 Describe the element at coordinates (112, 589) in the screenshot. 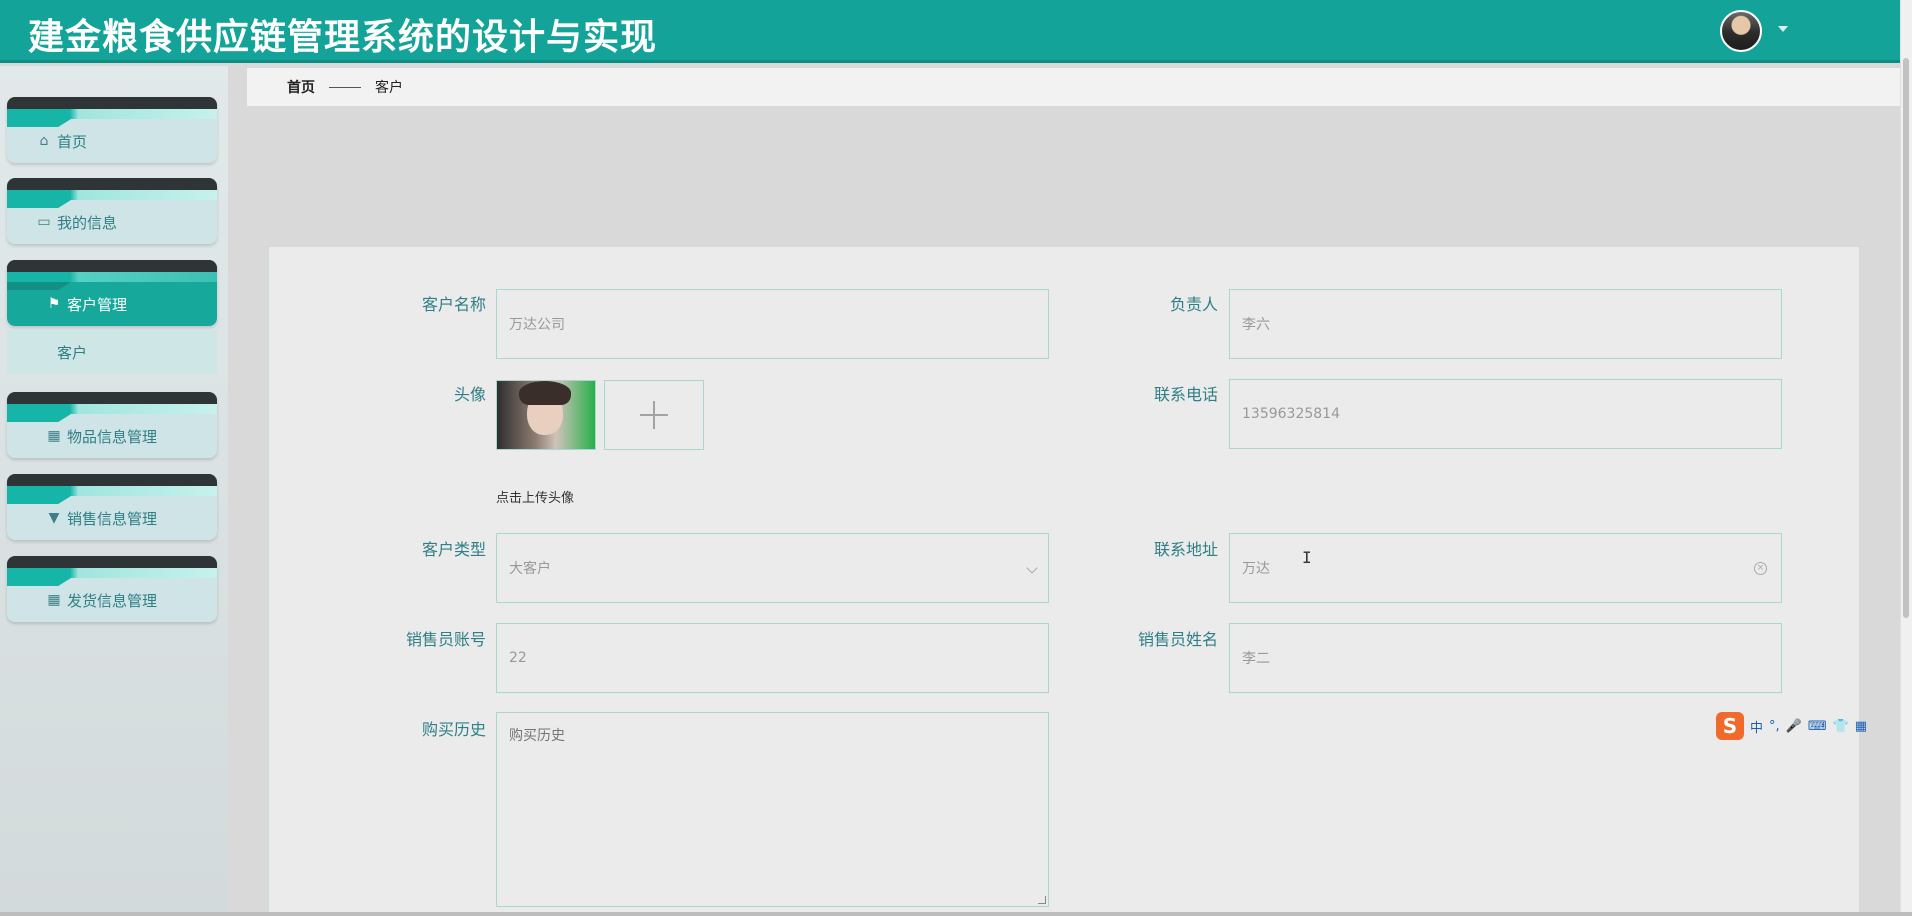

I see `sidebar-item-shipping-management: ▦ 发货信息管理` at that location.